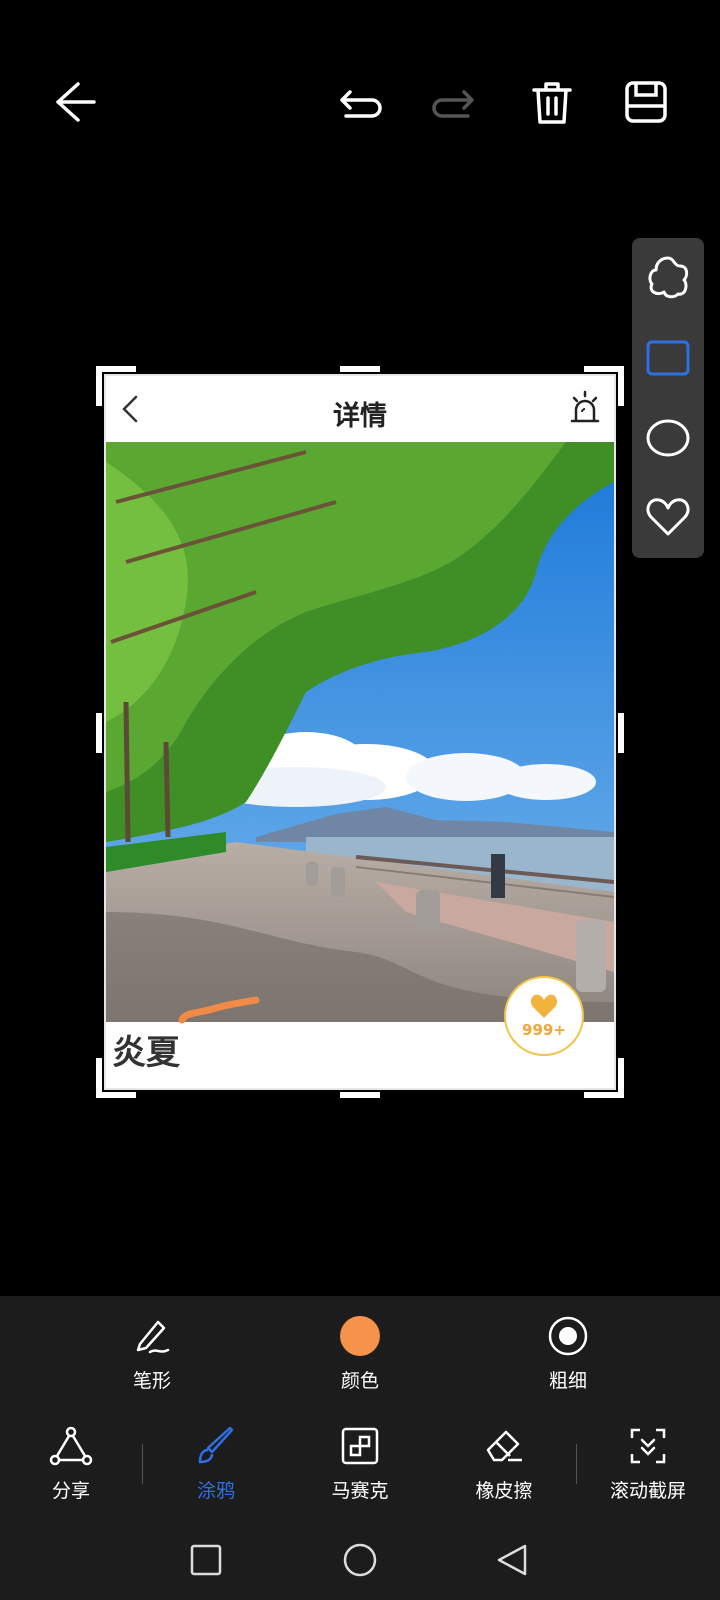  I want to click on crop-handle-tl-h, so click(116, 369).